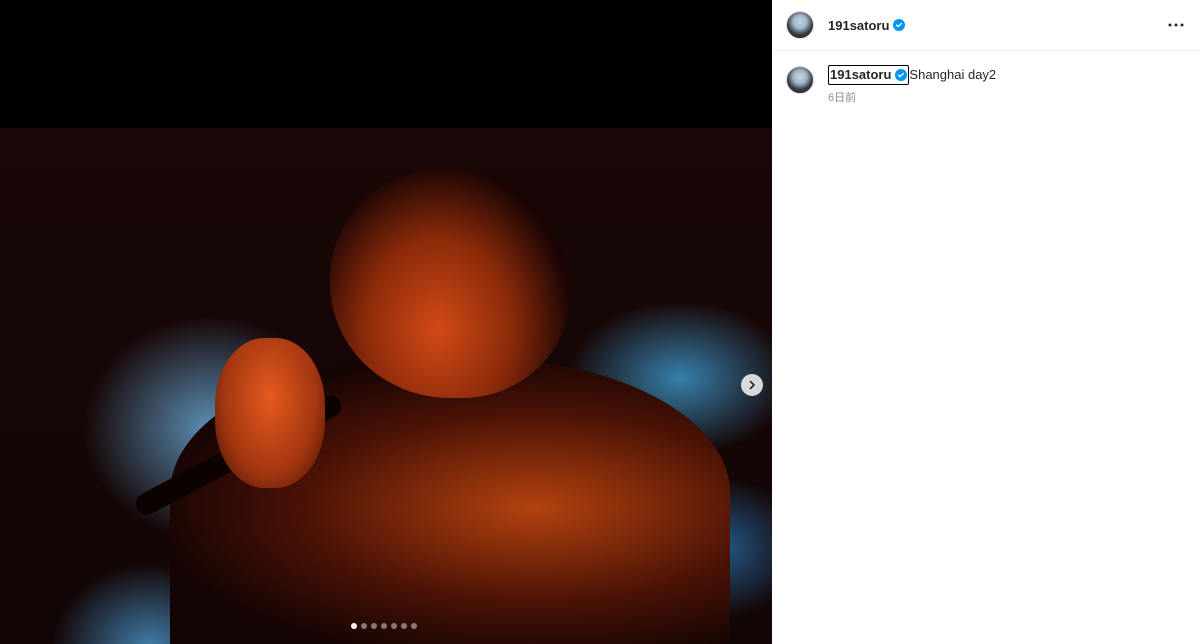 This screenshot has width=1200, height=644. I want to click on caption-username: 191satoru, so click(861, 74).